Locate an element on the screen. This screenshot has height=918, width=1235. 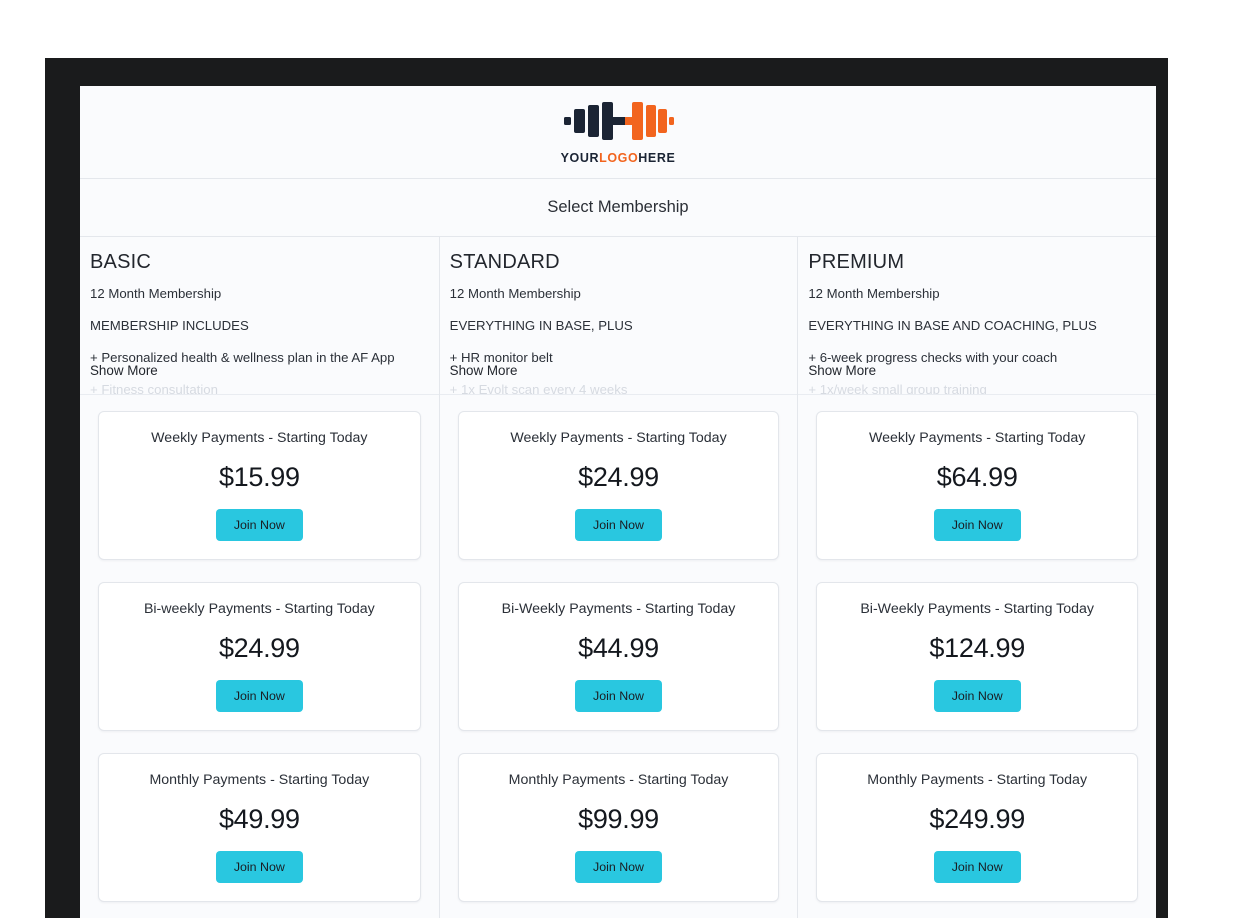
show-more-standard: Show More is located at coordinates (483, 370).